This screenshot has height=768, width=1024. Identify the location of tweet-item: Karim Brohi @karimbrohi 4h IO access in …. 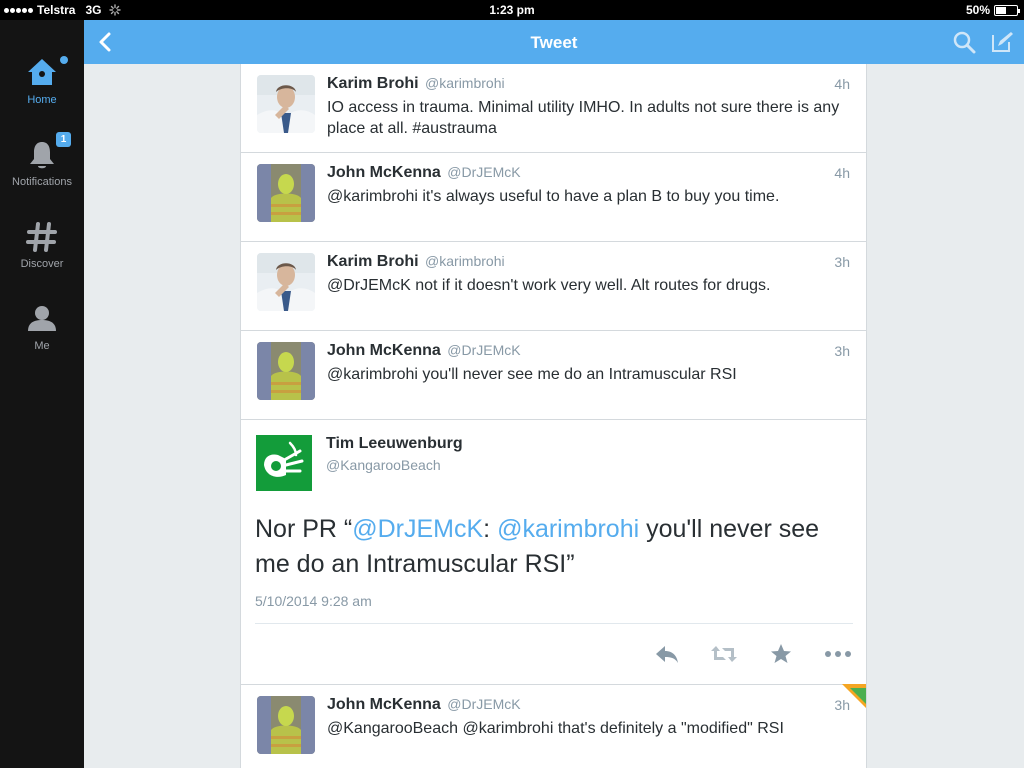
(553, 108).